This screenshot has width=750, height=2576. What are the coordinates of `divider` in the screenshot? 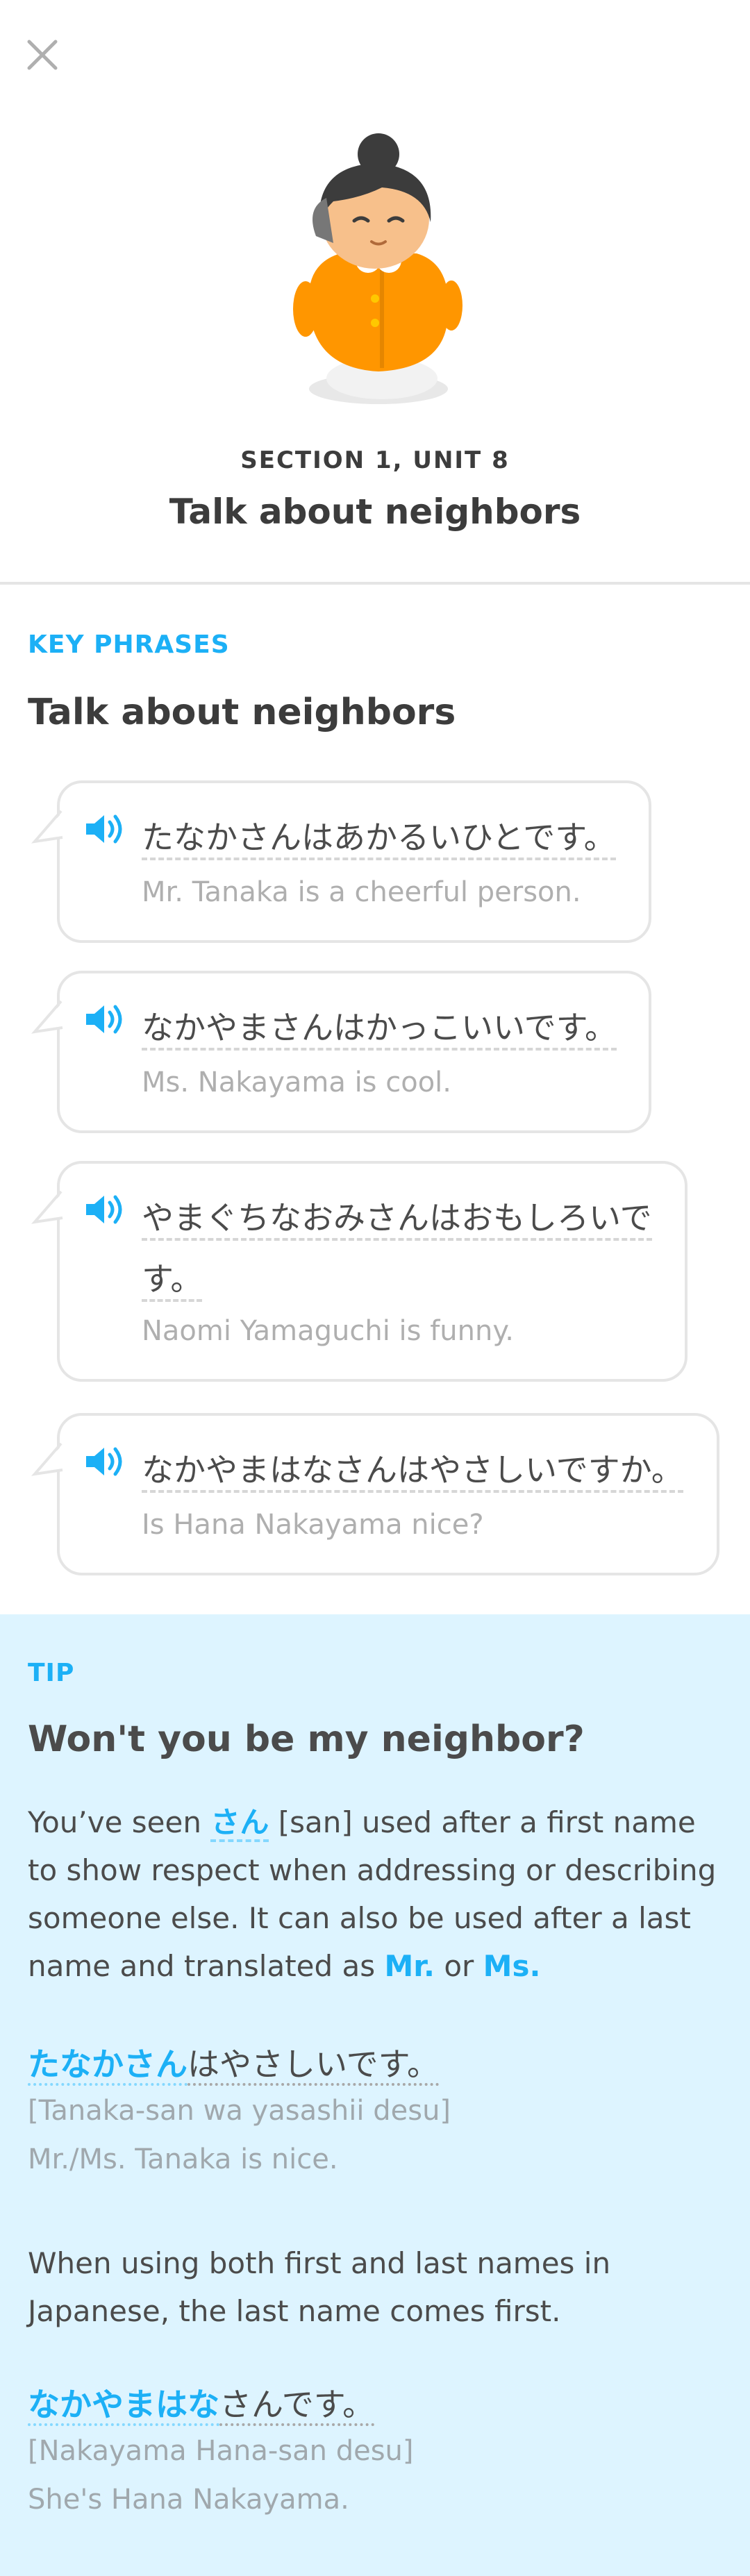 It's located at (375, 583).